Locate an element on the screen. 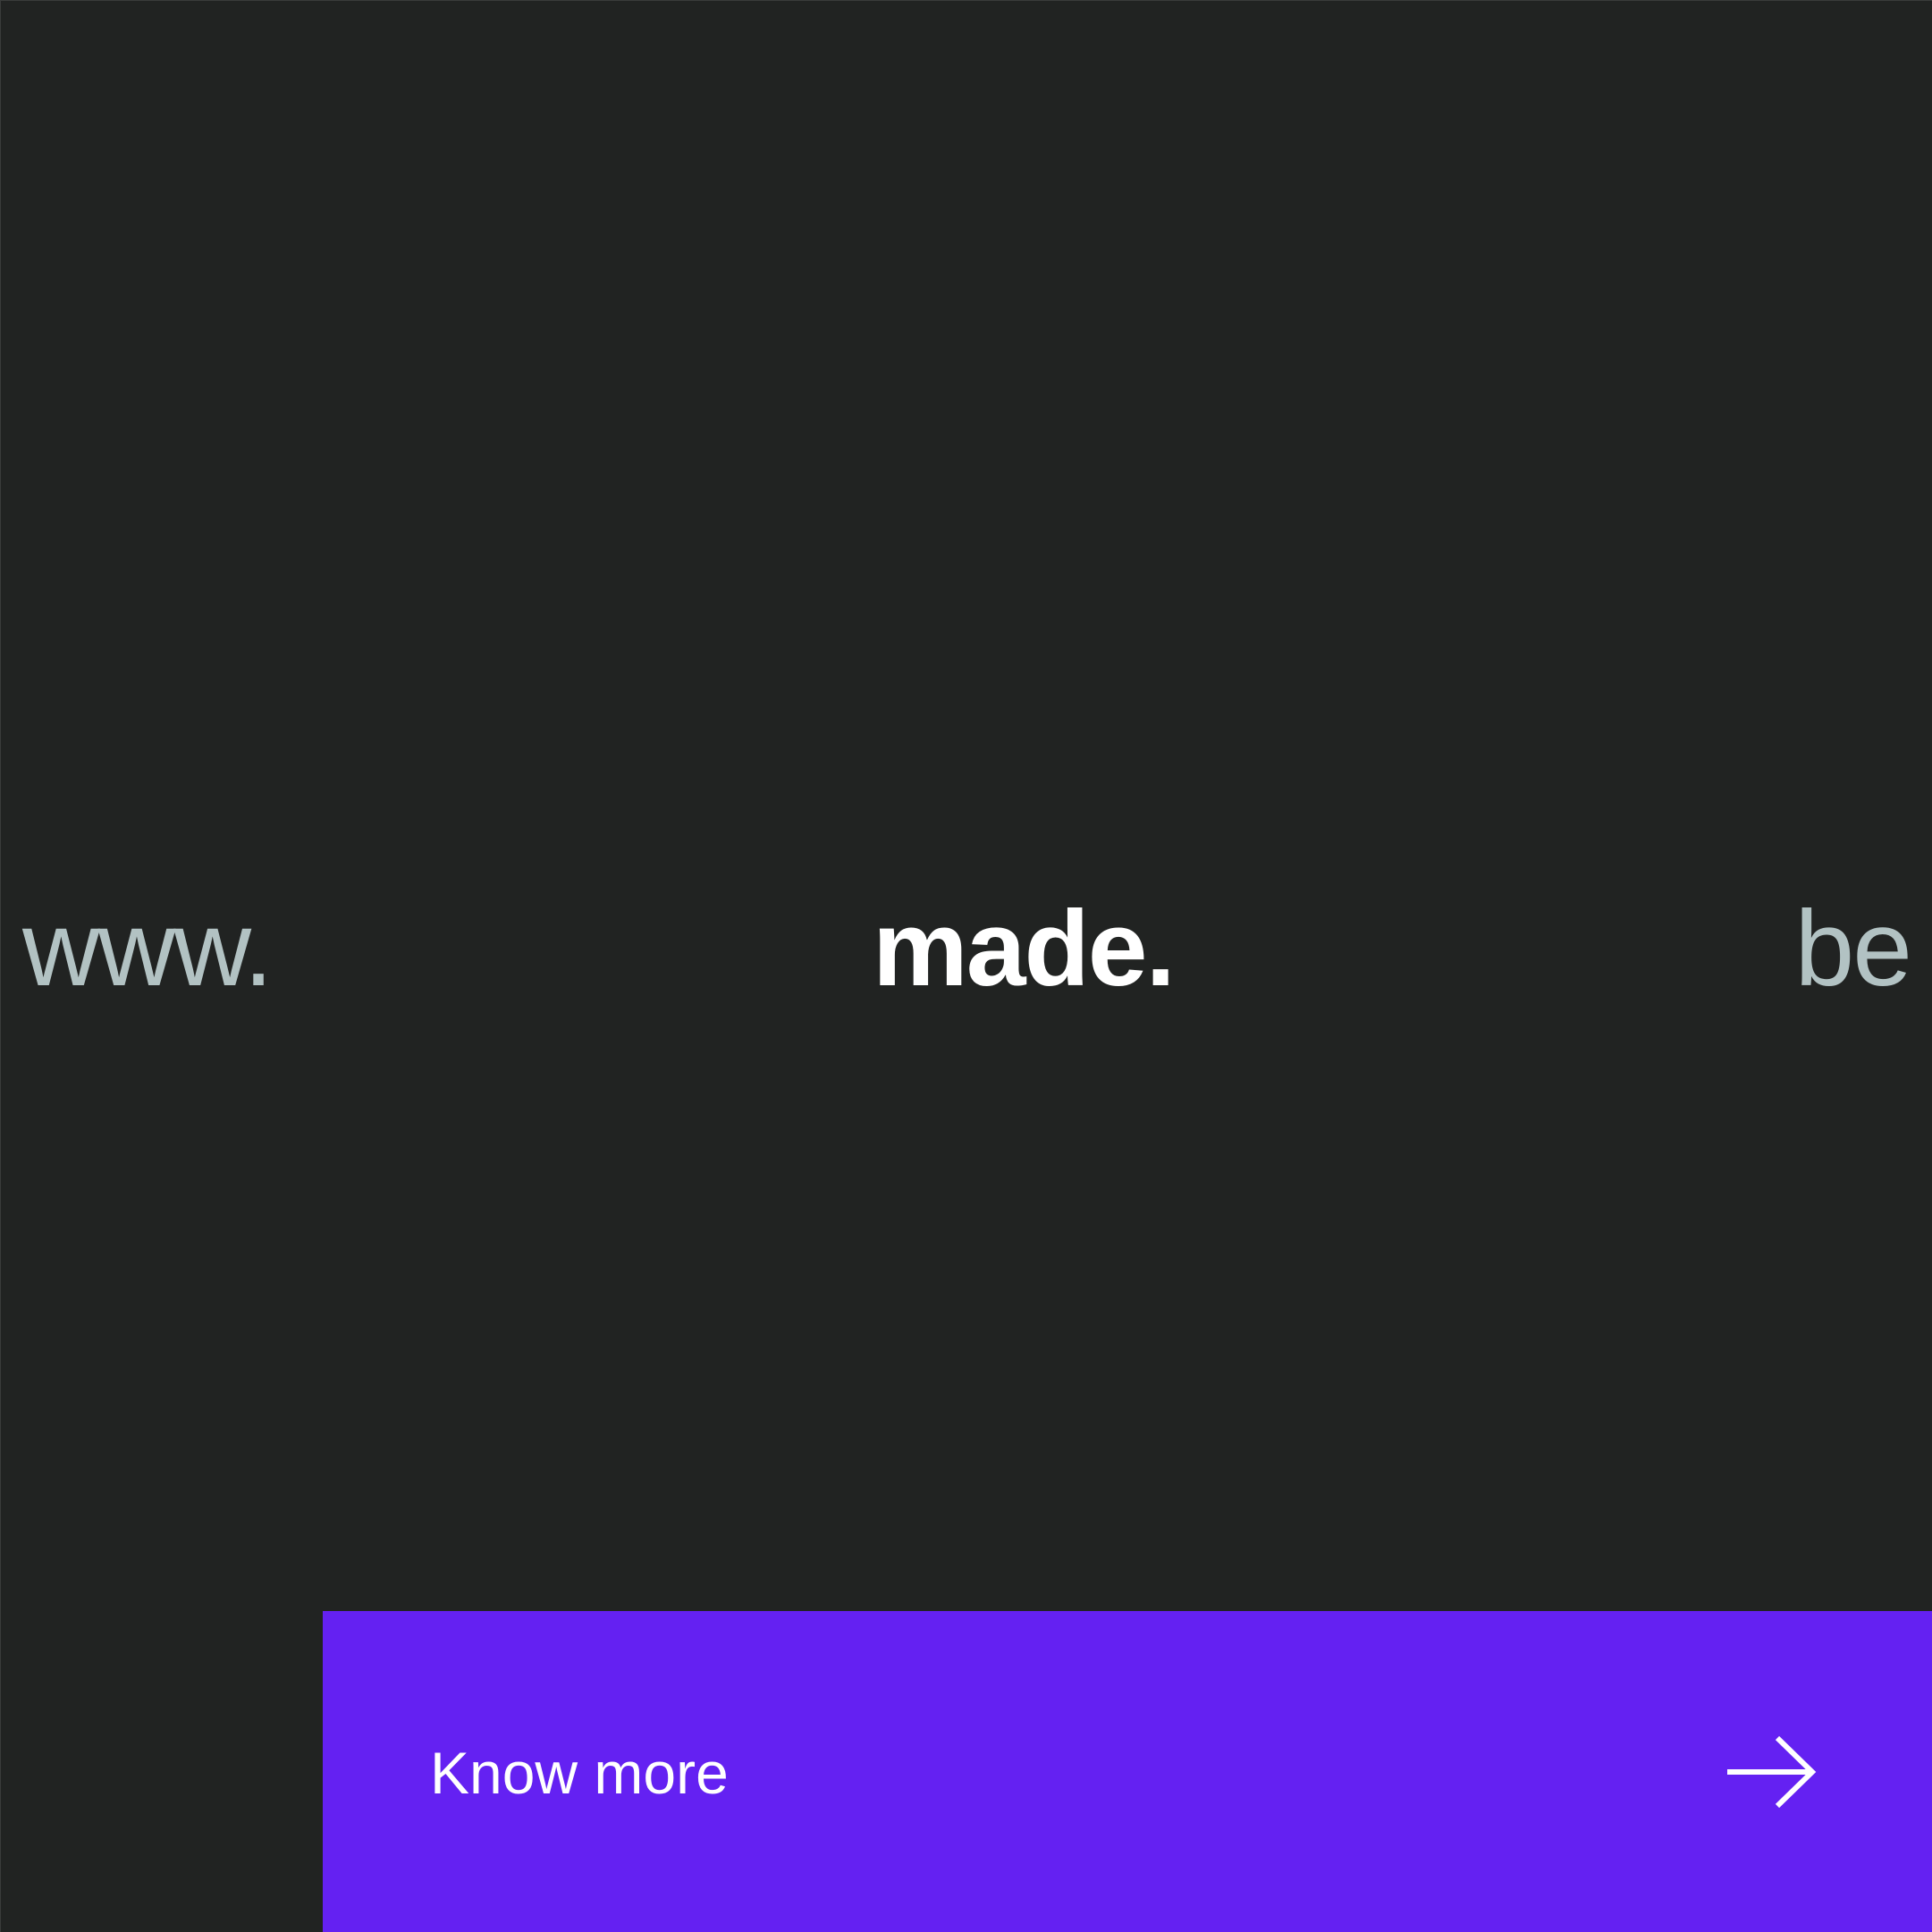  domain-prefix: www. is located at coordinates (148, 948).